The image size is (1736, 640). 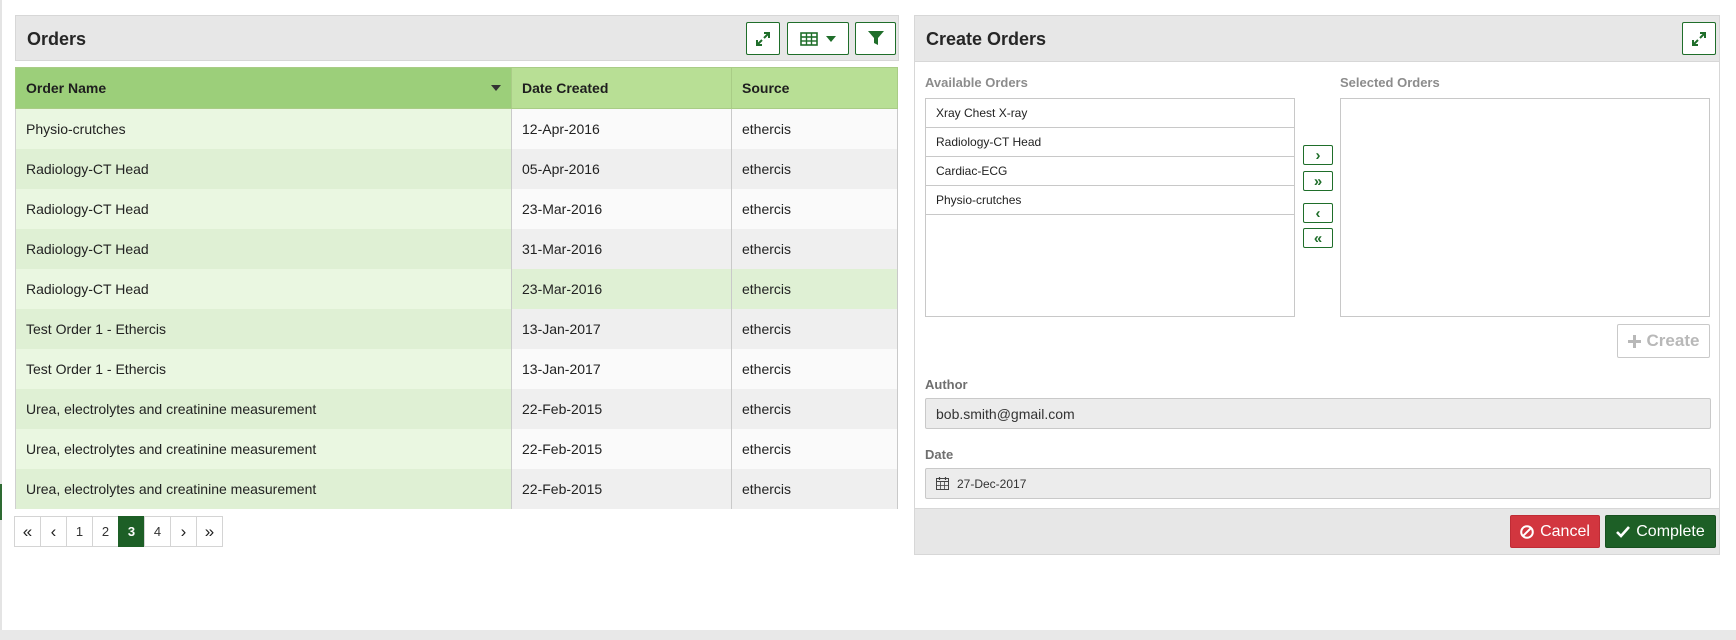 I want to click on sort-desc-icon, so click(x=496, y=88).